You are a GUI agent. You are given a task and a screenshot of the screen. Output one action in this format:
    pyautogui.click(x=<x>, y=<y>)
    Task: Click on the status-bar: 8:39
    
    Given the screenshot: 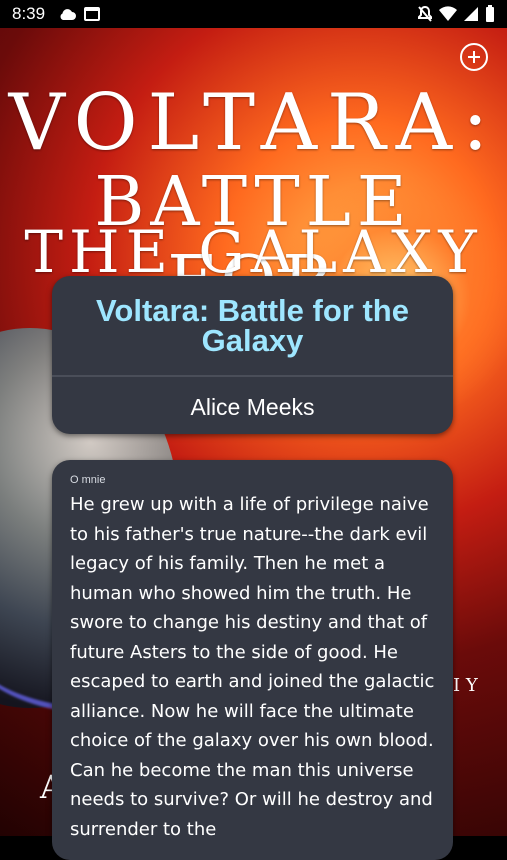 What is the action you would take?
    pyautogui.click(x=253, y=14)
    